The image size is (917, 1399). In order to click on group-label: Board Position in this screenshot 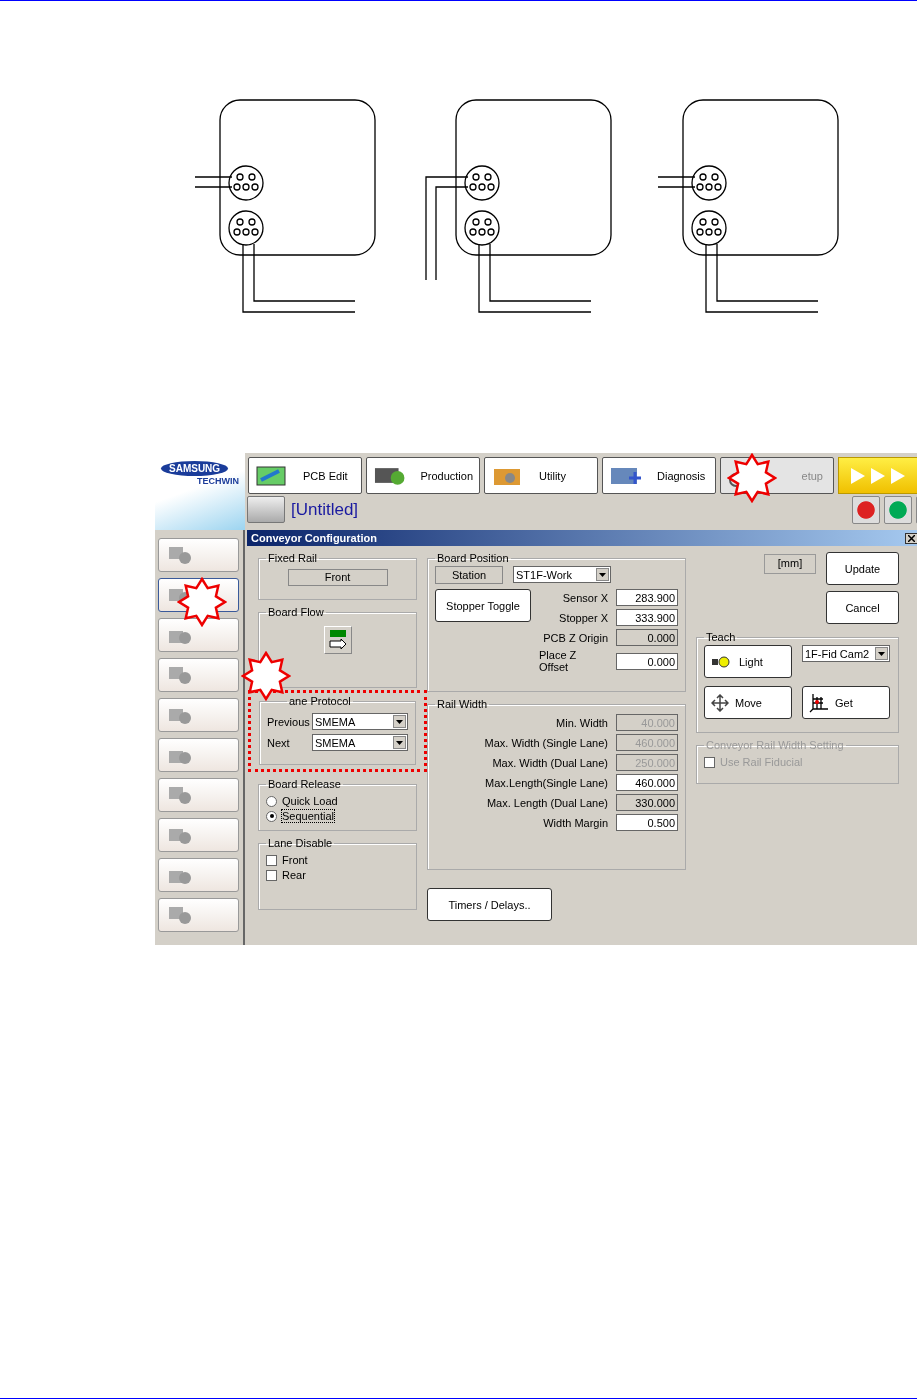, I will do `click(473, 558)`.